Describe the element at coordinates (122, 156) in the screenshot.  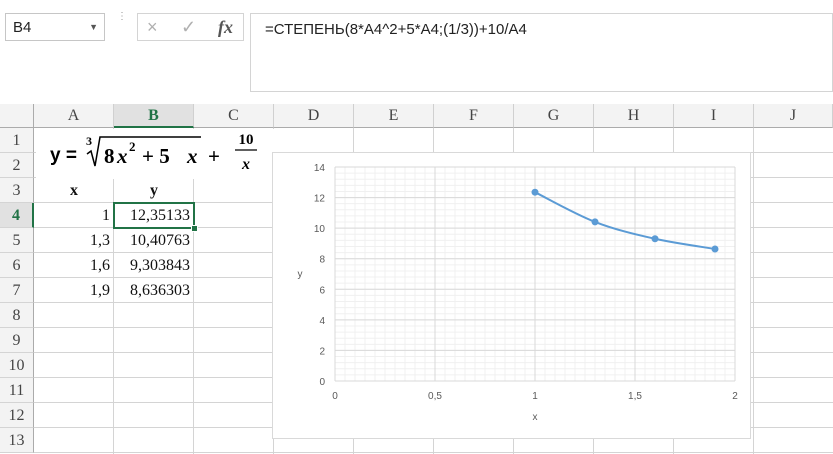
I see `radicand-var: x` at that location.